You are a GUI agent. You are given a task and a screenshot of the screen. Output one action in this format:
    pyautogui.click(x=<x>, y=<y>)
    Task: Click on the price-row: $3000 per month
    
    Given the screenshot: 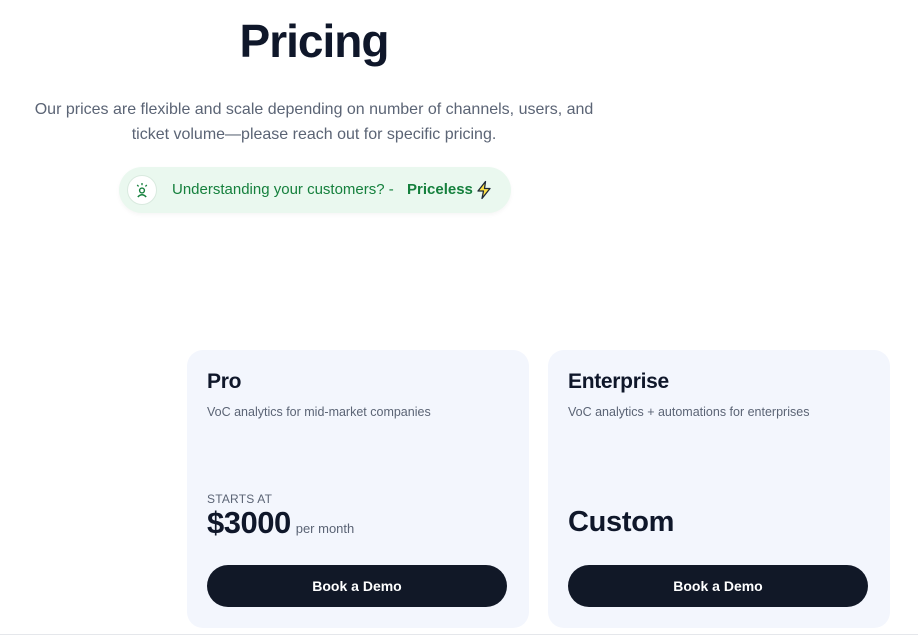 What is the action you would take?
    pyautogui.click(x=280, y=523)
    